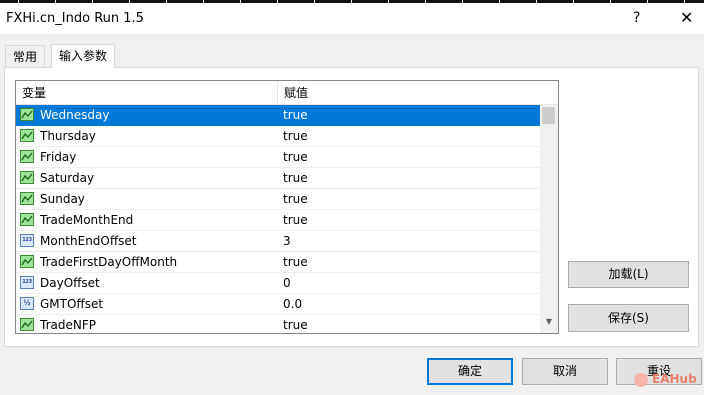 The height and width of the screenshot is (395, 704). What do you see at coordinates (68, 136) in the screenshot?
I see `param-name: Thursday` at bounding box center [68, 136].